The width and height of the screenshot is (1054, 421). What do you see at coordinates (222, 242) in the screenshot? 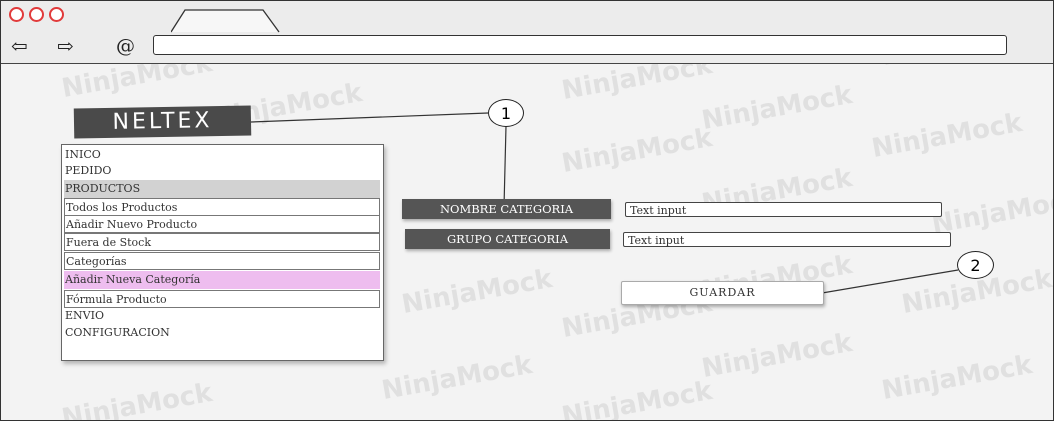
I see `sidebar-item-fuera-de-stock: Fuera de Stock` at bounding box center [222, 242].